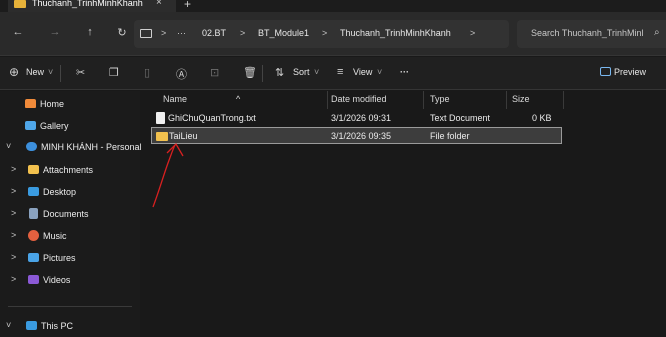 This screenshot has height=337, width=666. What do you see at coordinates (55, 236) in the screenshot?
I see `sidebar-item-label: Music` at bounding box center [55, 236].